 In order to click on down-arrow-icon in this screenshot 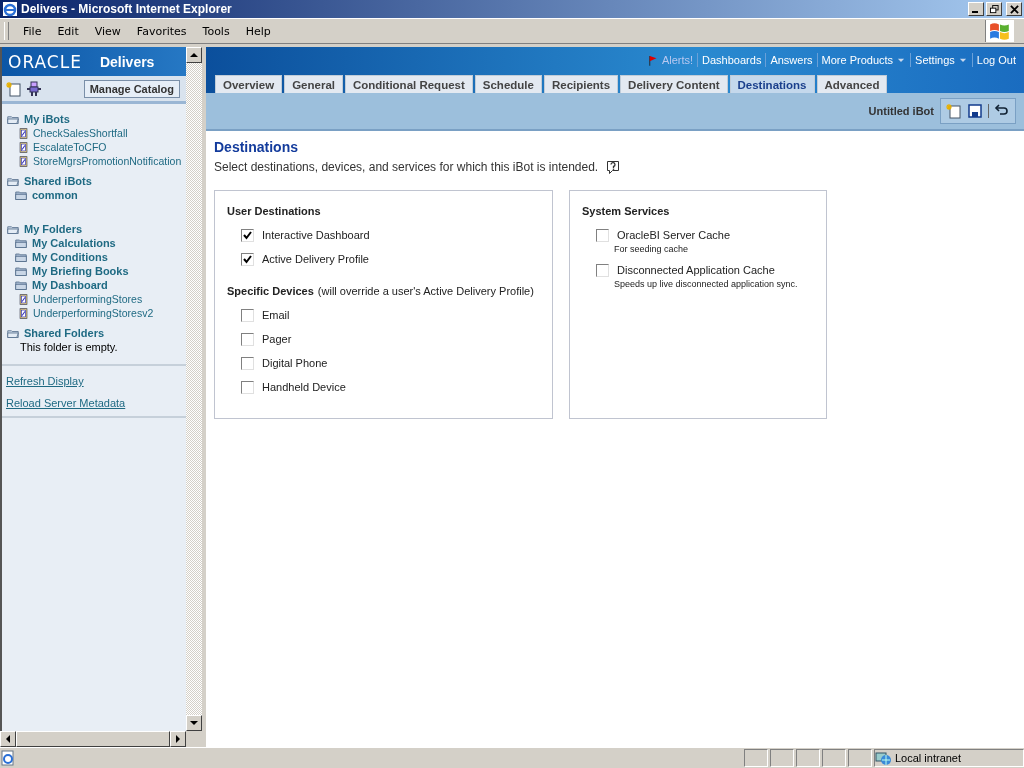, I will do `click(194, 723)`.